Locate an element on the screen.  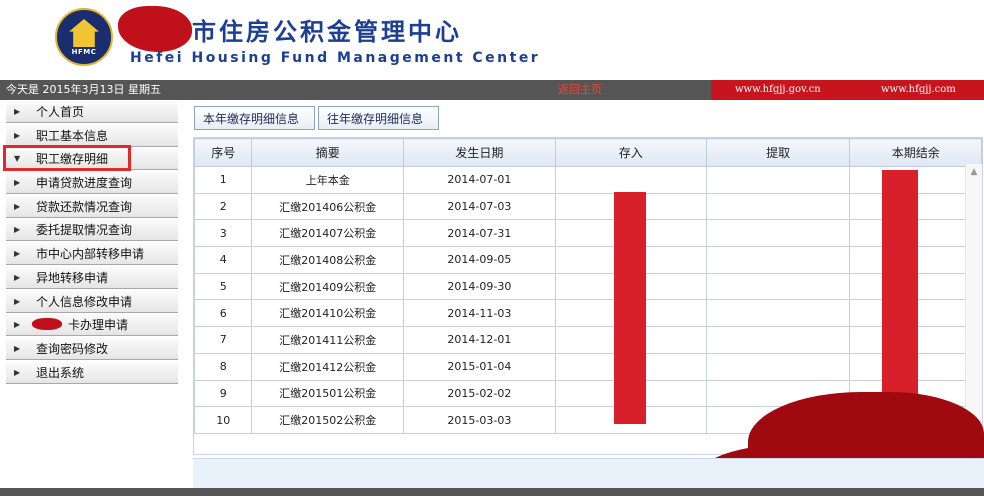
sidebar-item-label: 个人信息修改申请 is located at coordinates (84, 301).